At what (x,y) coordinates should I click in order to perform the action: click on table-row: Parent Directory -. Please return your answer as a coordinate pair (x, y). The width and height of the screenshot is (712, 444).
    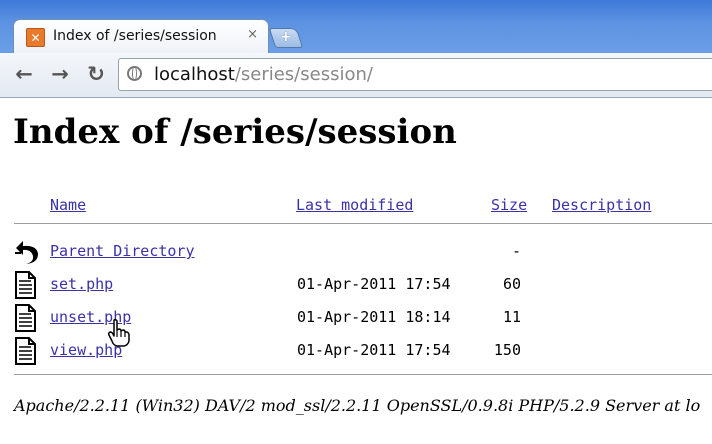
    Looking at the image, I should click on (356, 252).